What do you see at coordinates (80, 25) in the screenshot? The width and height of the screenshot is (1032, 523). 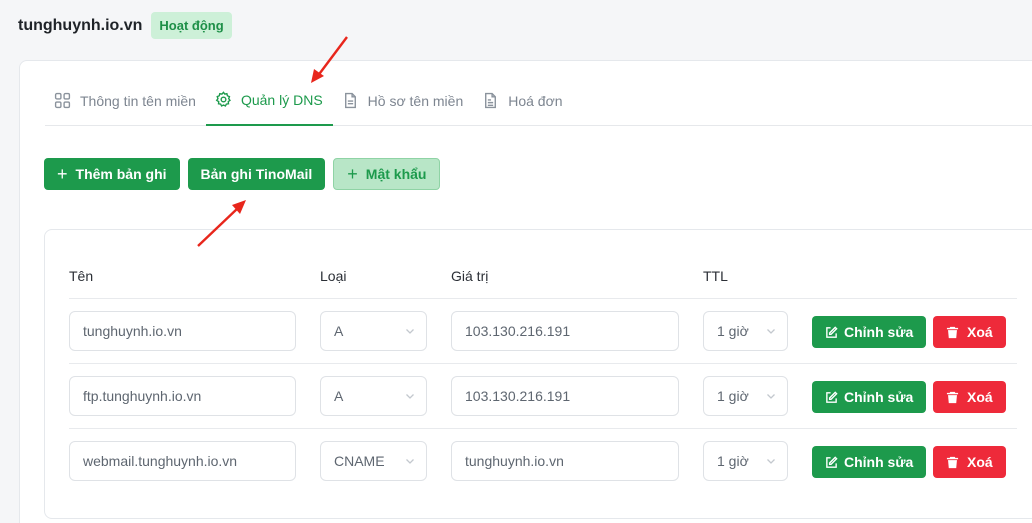 I see `domain-title: tunghuynh.io.vn` at bounding box center [80, 25].